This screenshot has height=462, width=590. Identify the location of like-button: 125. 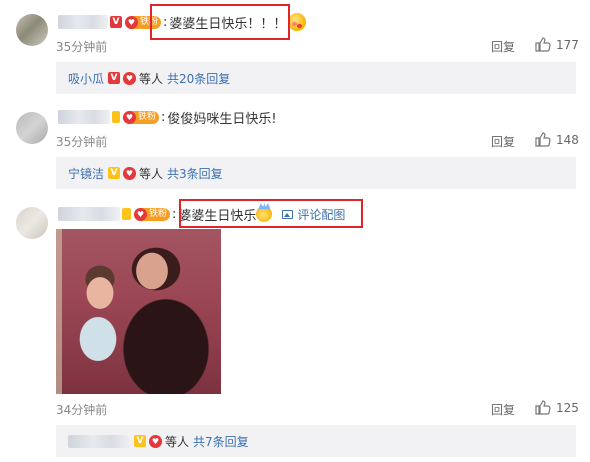
(557, 407).